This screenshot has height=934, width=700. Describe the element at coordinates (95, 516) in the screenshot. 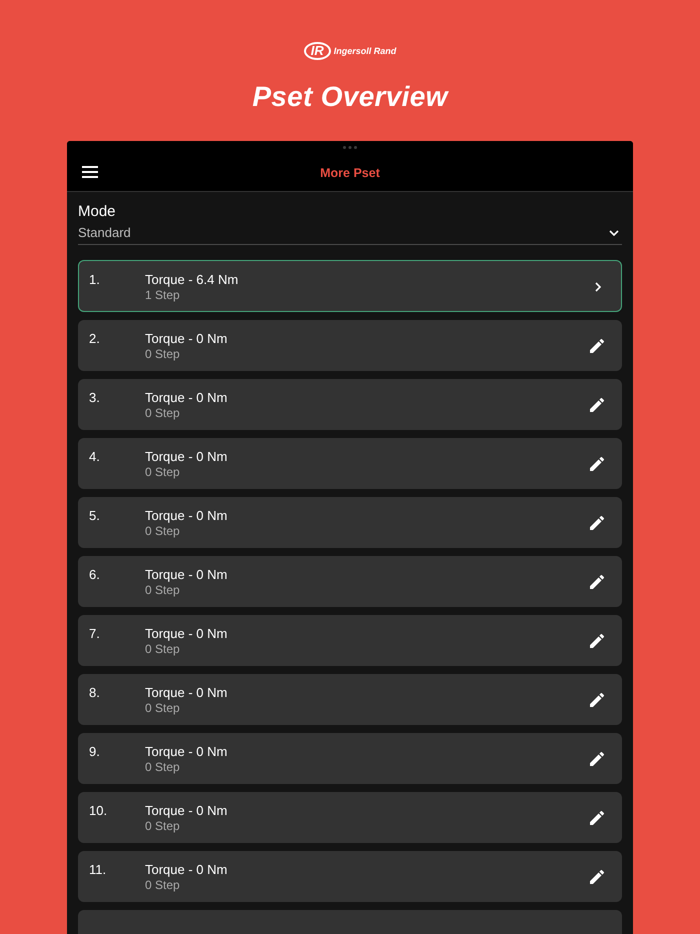

I see `pset-number: 5.` at that location.